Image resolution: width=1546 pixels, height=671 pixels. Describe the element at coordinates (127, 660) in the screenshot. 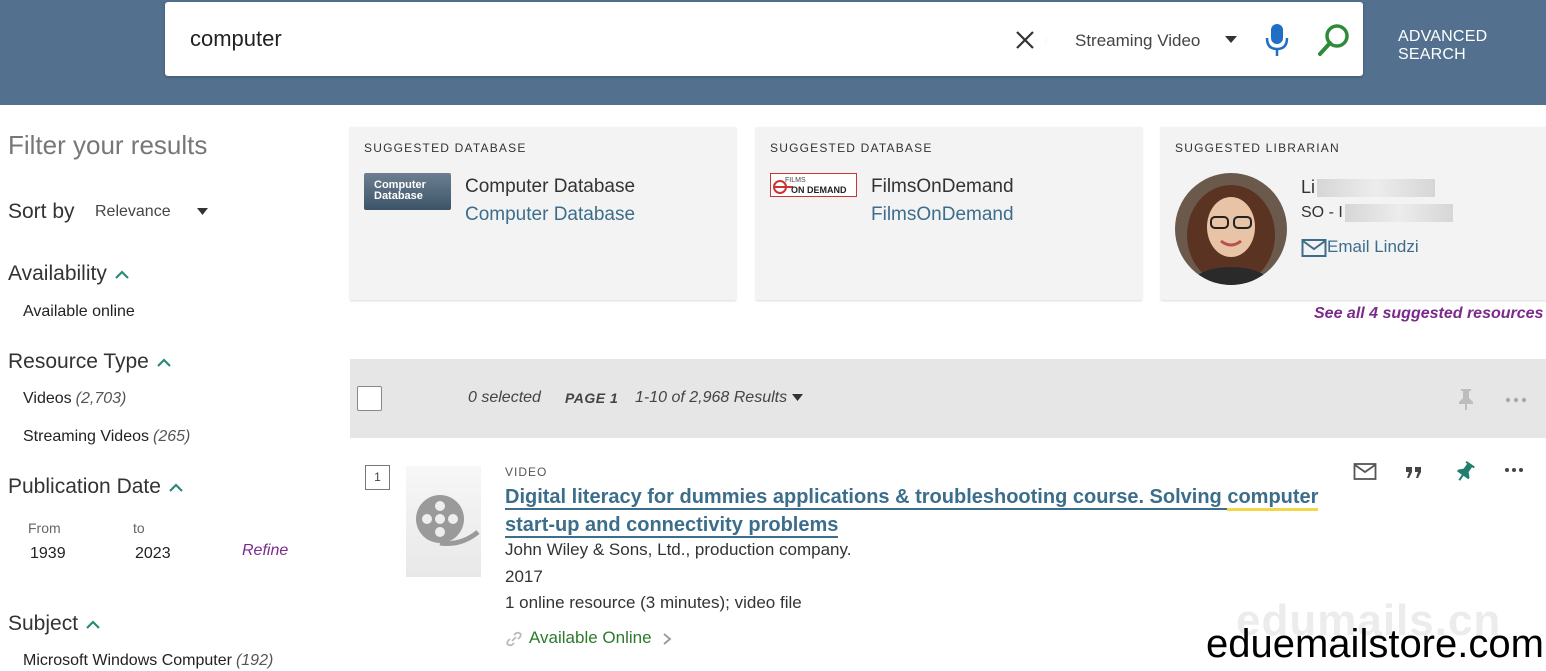

I see `facet-item-label: Microsoft Windows Computer` at that location.